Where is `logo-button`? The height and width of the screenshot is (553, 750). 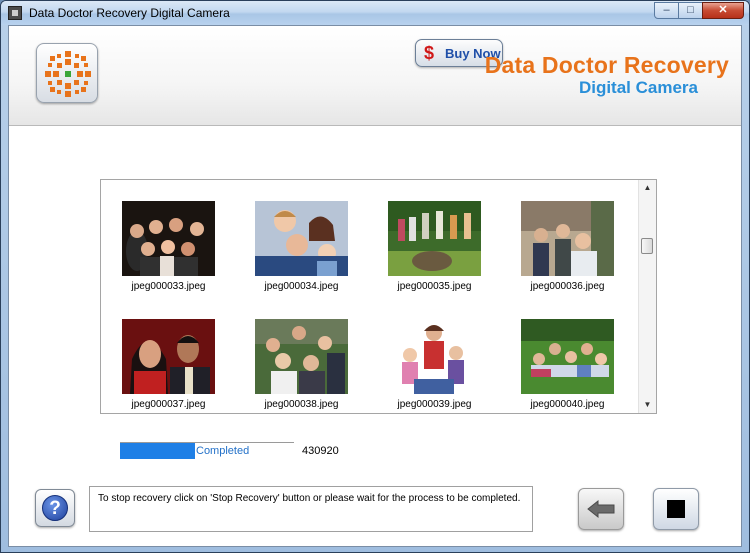 logo-button is located at coordinates (67, 73).